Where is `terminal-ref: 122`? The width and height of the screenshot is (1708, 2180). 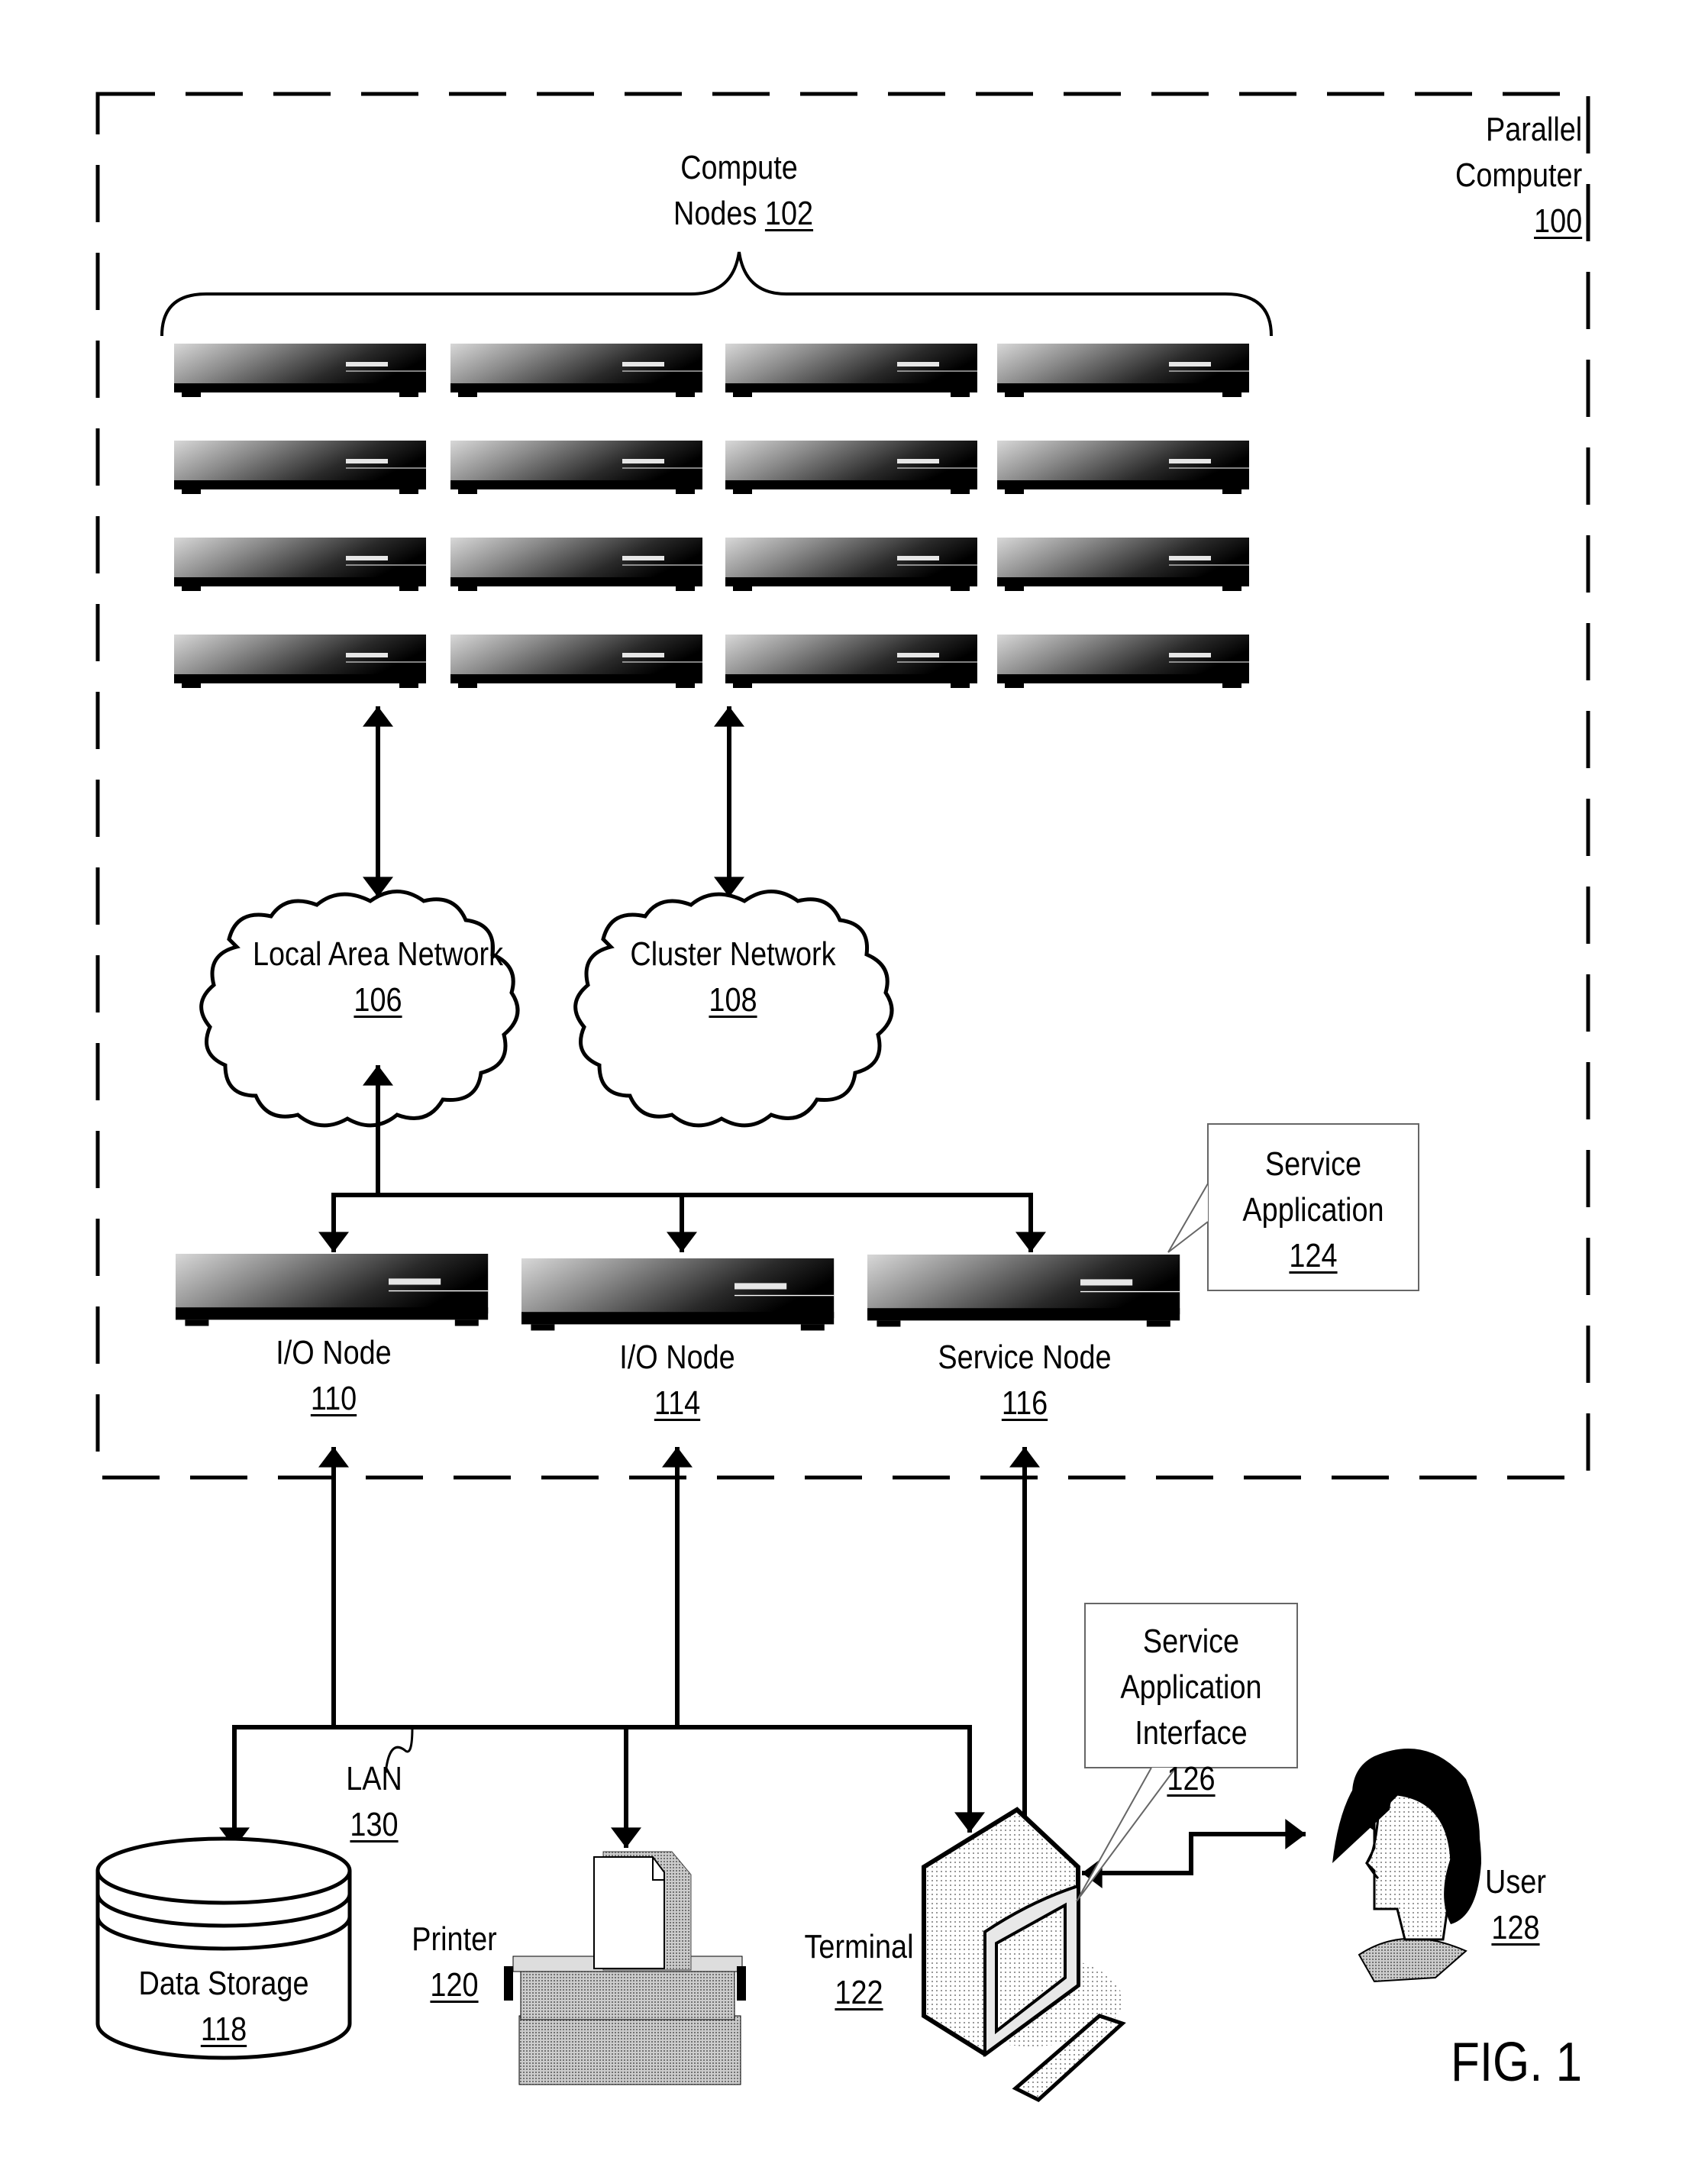
terminal-ref: 122 is located at coordinates (859, 1992).